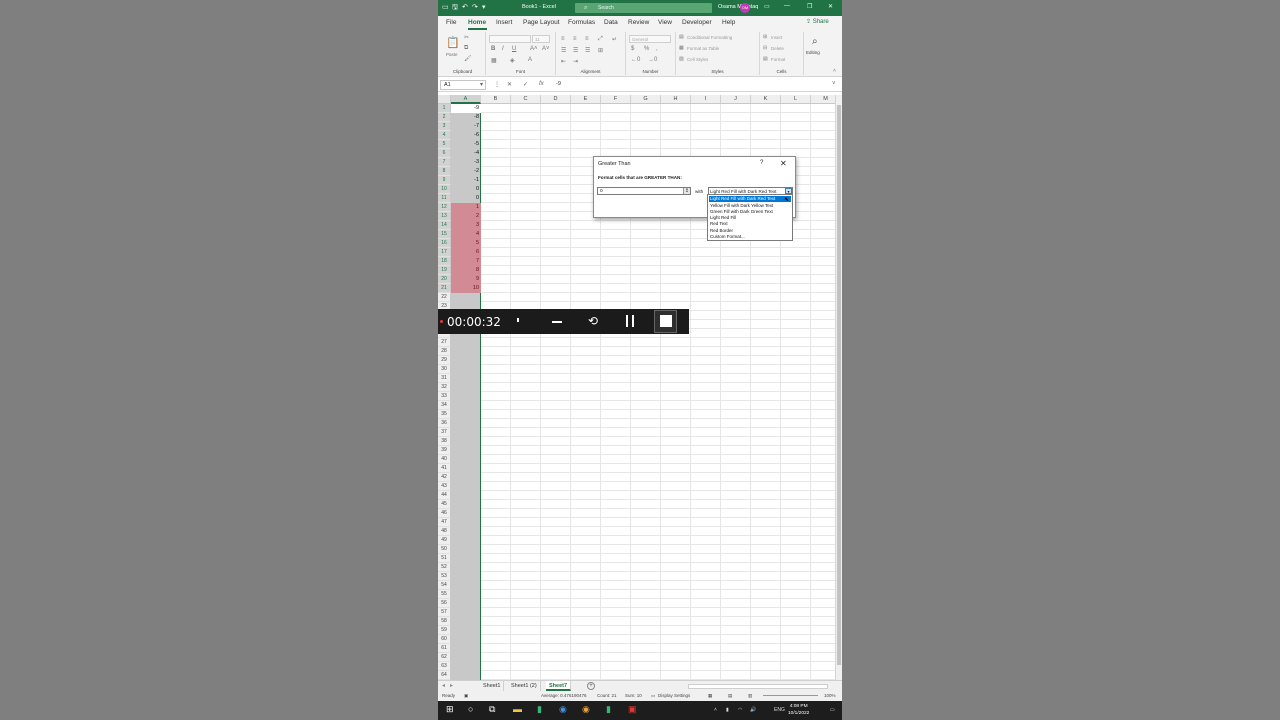 This screenshot has width=1280, height=720. I want to click on row-header: 44, so click(444, 495).